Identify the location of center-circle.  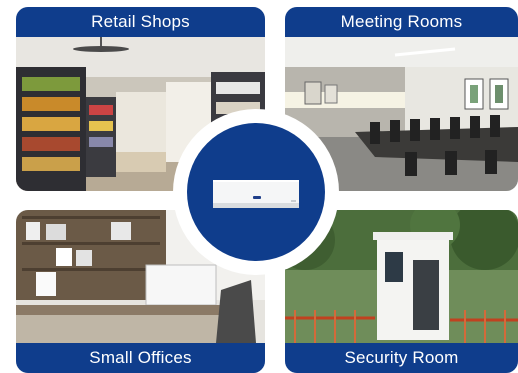
(256, 192).